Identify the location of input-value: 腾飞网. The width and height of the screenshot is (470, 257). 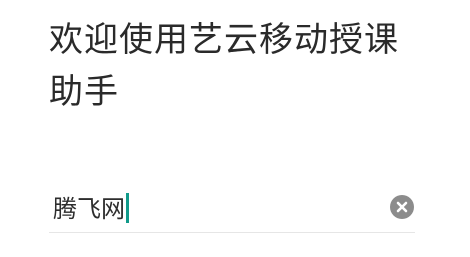
(91, 209).